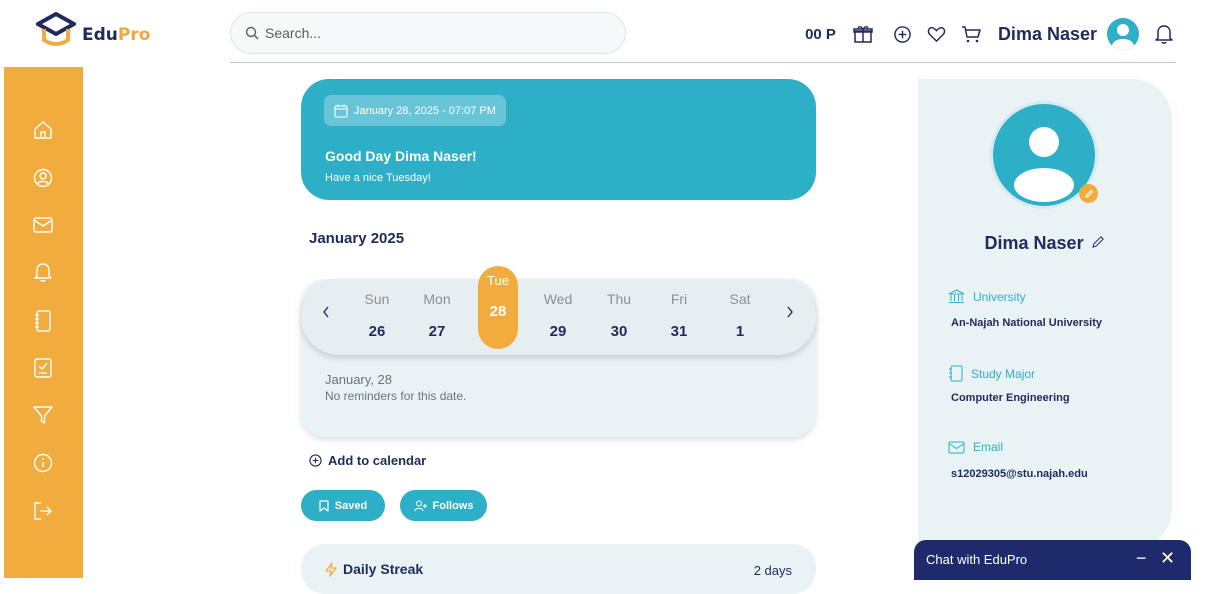 The image size is (1205, 594). I want to click on close-icon: ✕, so click(1167, 558).